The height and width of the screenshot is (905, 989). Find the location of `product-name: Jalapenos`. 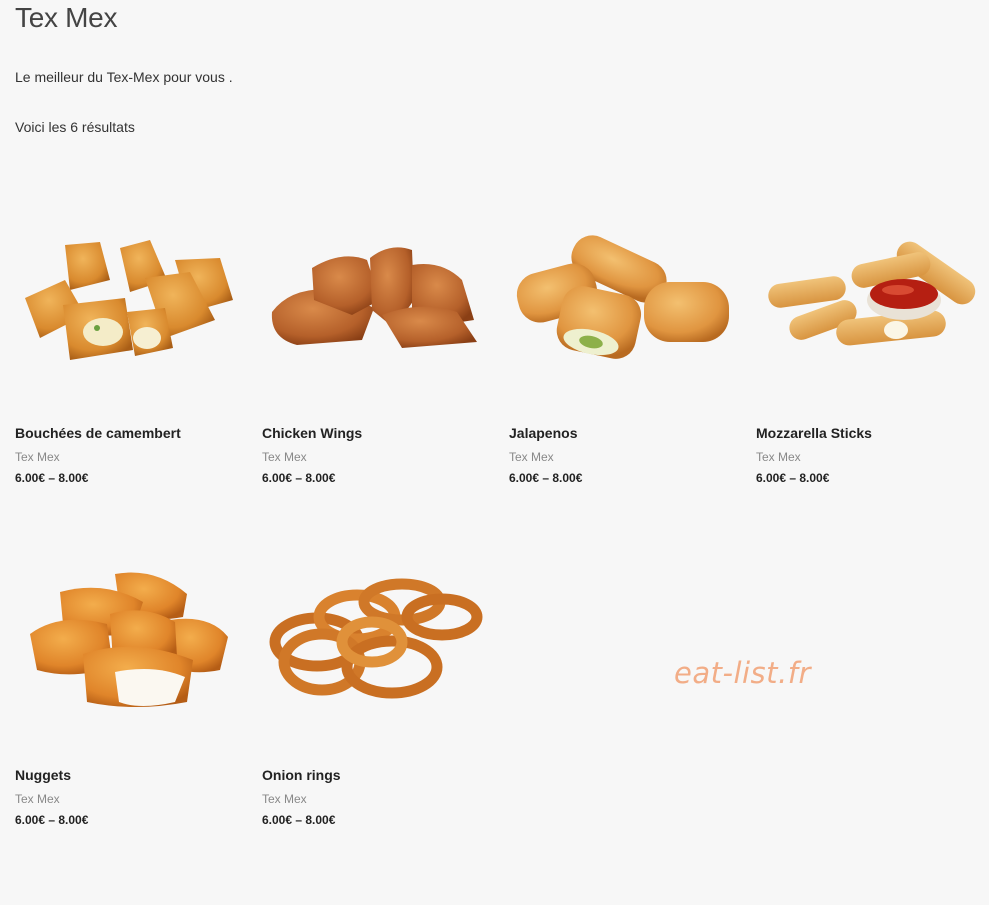

product-name: Jalapenos is located at coordinates (543, 433).